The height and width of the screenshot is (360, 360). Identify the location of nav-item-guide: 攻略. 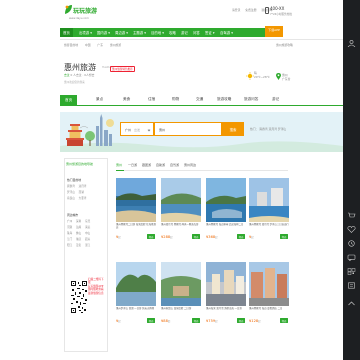
(172, 32).